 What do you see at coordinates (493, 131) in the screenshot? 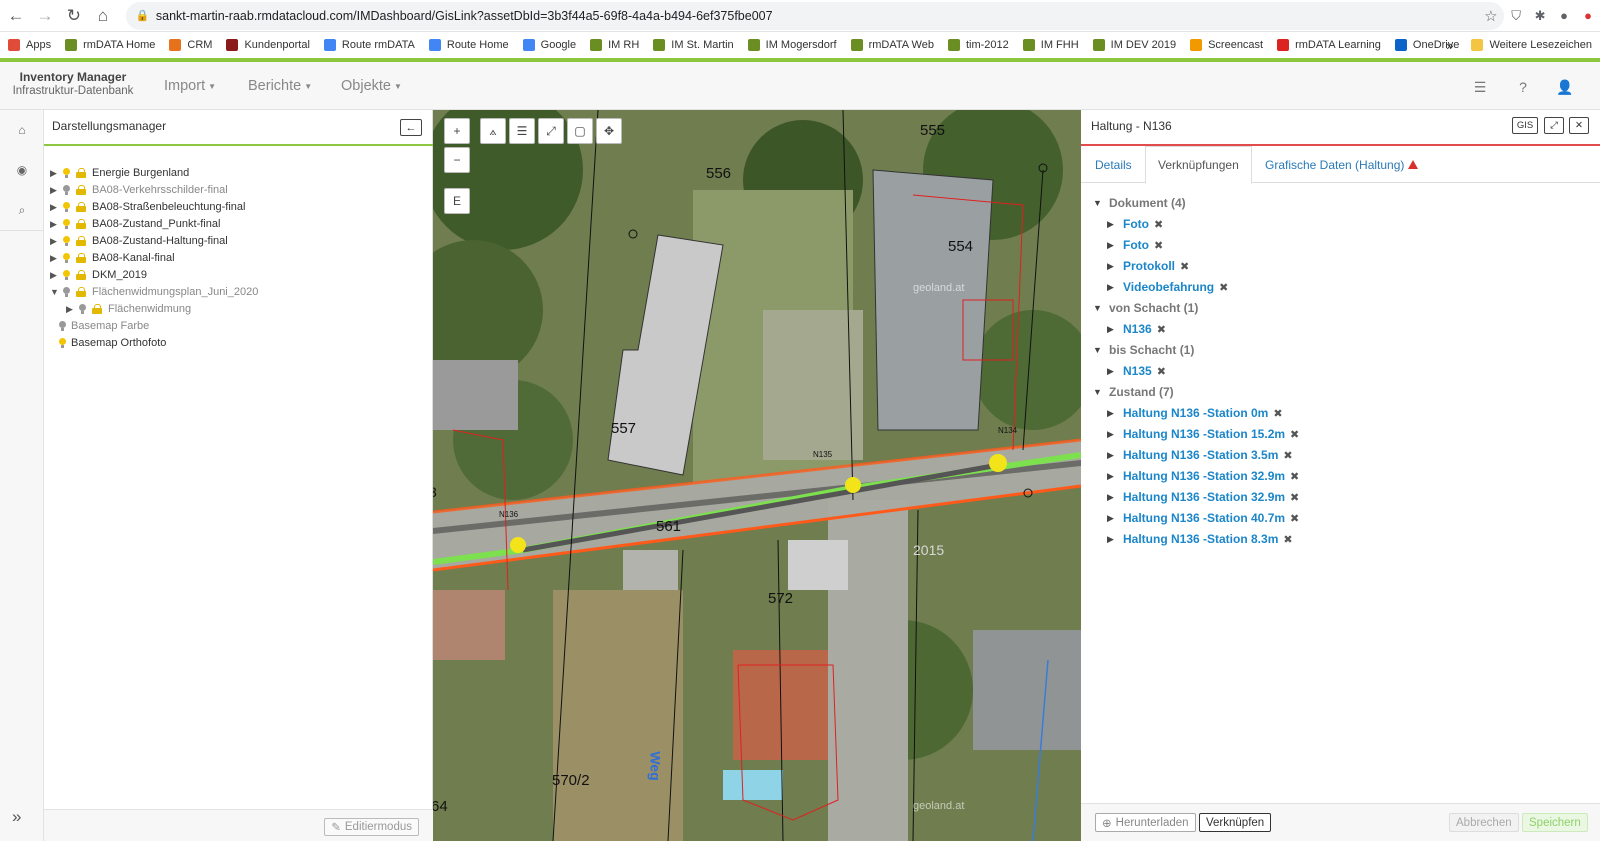
I see `hierarchy-icon: ⟑` at bounding box center [493, 131].